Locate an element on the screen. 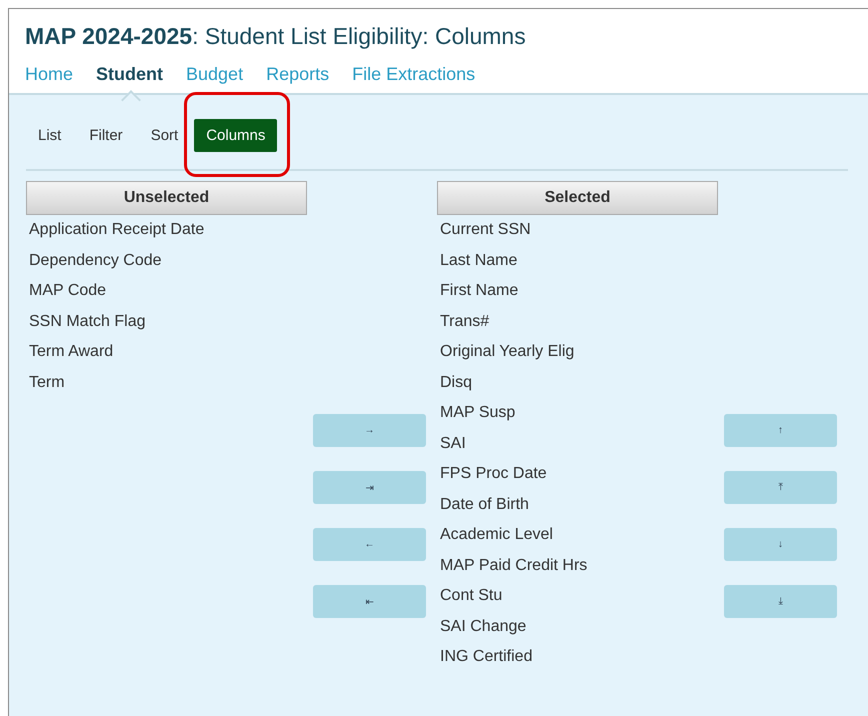 Image resolution: width=868 pixels, height=716 pixels. list-item: Term Award is located at coordinates (166, 352).